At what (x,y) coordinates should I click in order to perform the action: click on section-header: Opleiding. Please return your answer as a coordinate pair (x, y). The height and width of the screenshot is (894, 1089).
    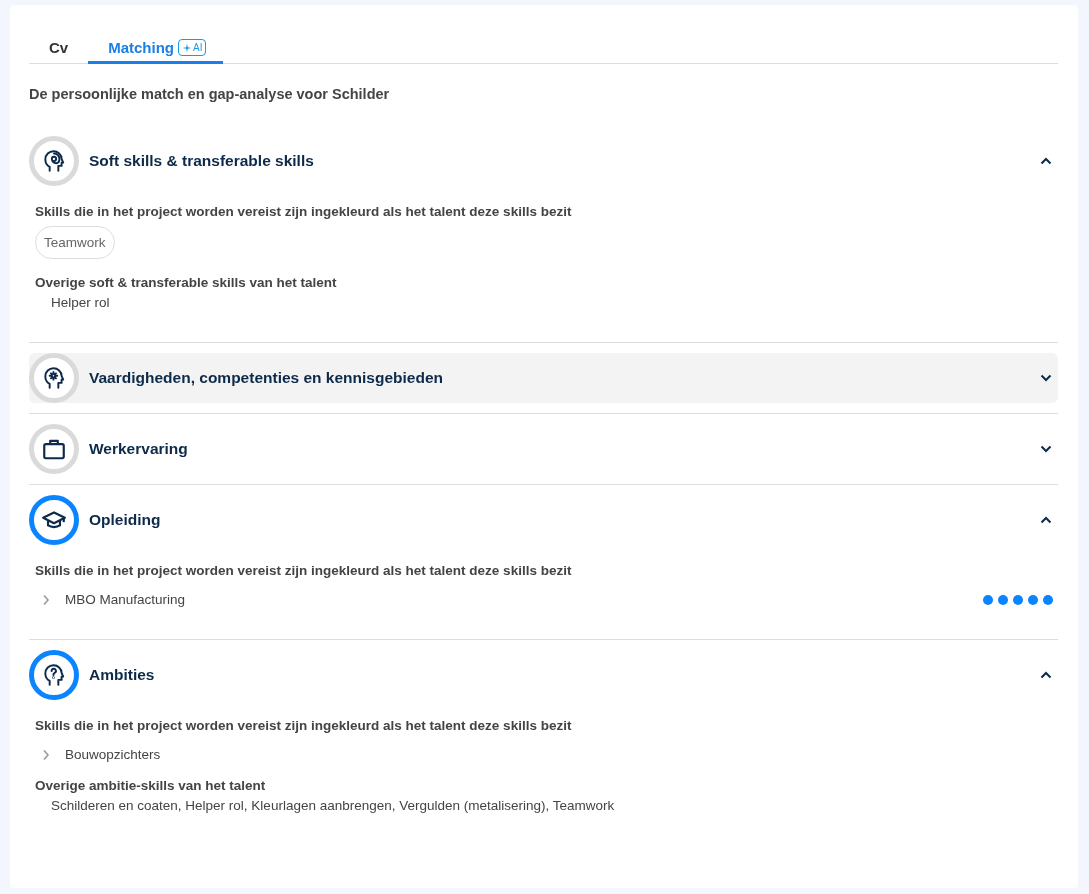
    Looking at the image, I should click on (543, 520).